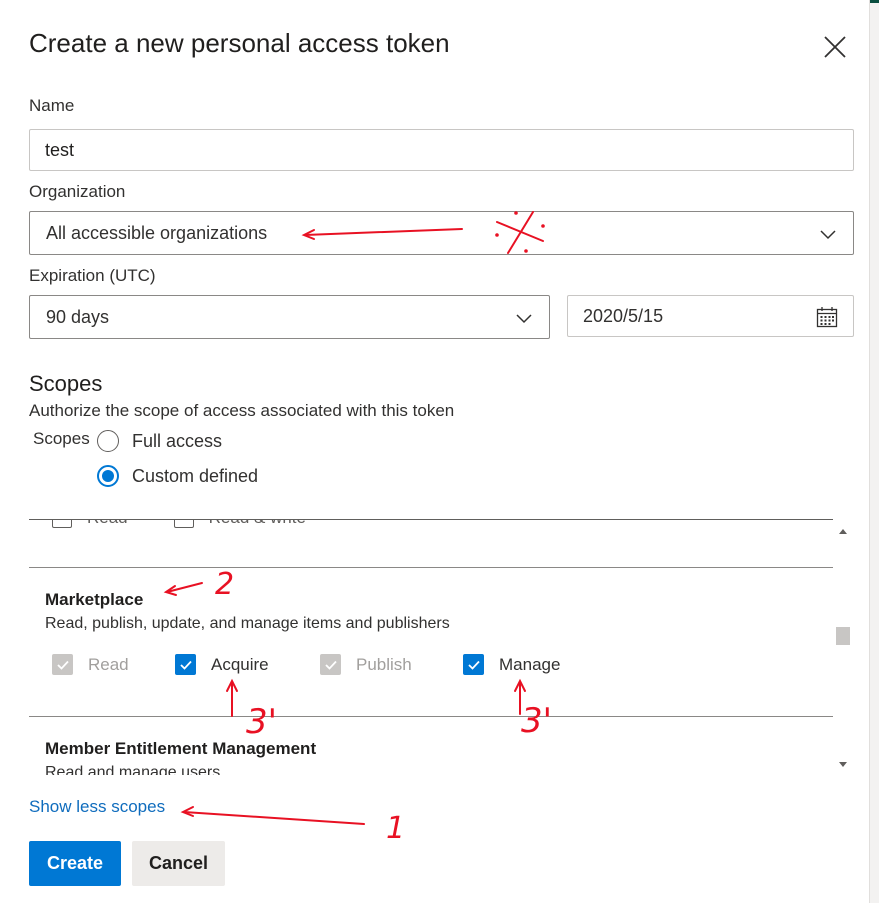  What do you see at coordinates (441, 150) in the screenshot?
I see `name-input` at bounding box center [441, 150].